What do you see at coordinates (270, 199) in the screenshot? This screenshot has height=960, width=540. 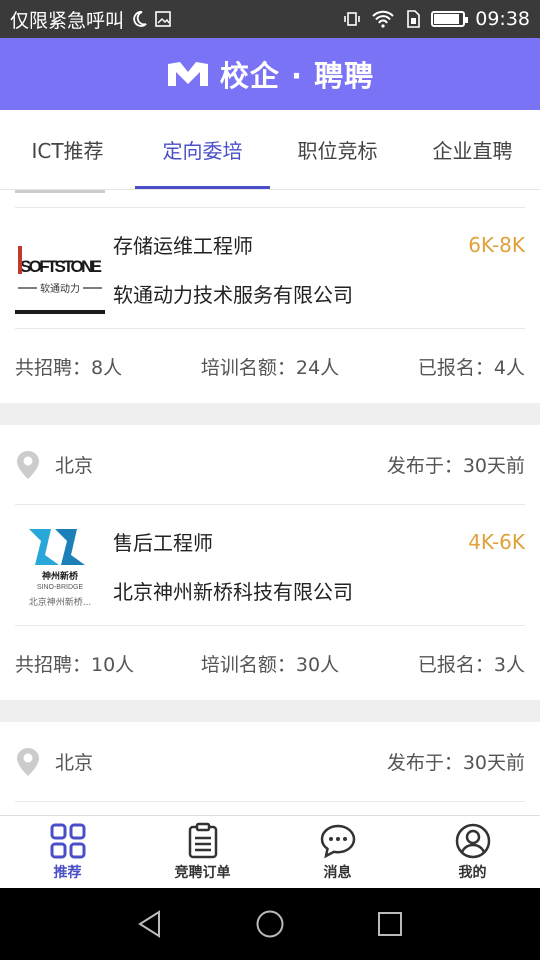 I see `card-top-divider` at bounding box center [270, 199].